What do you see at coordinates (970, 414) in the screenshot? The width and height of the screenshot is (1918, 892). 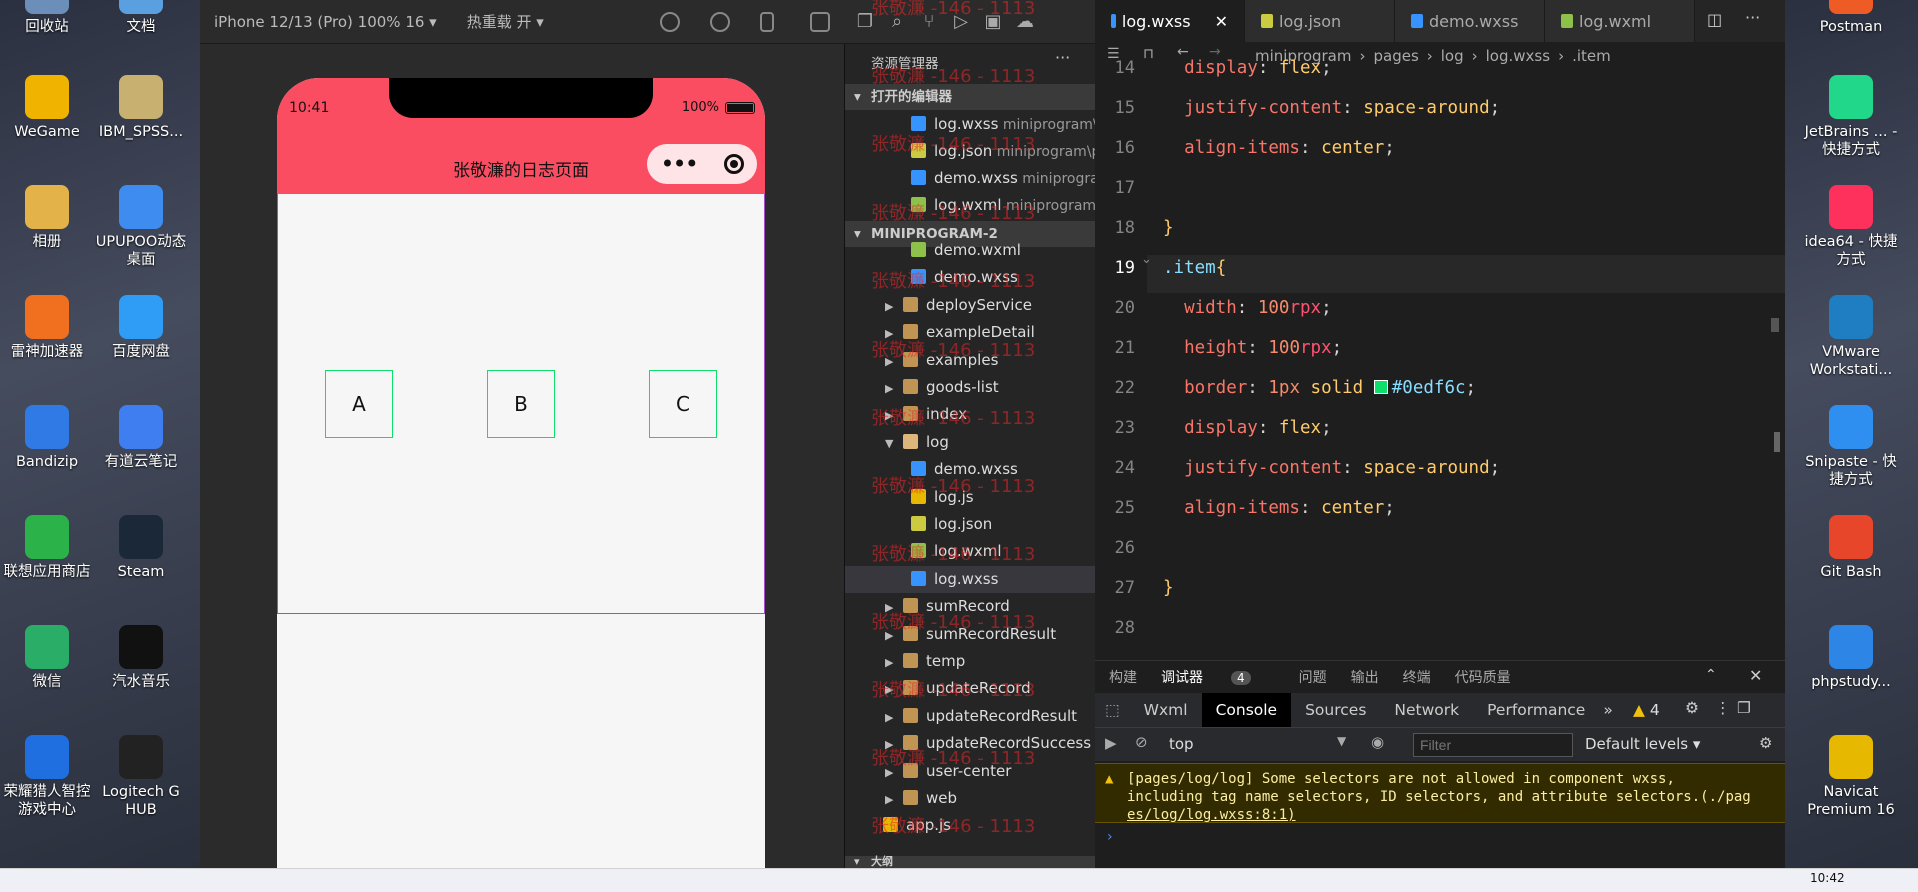 I see `file-tree-item: ▶ index` at bounding box center [970, 414].